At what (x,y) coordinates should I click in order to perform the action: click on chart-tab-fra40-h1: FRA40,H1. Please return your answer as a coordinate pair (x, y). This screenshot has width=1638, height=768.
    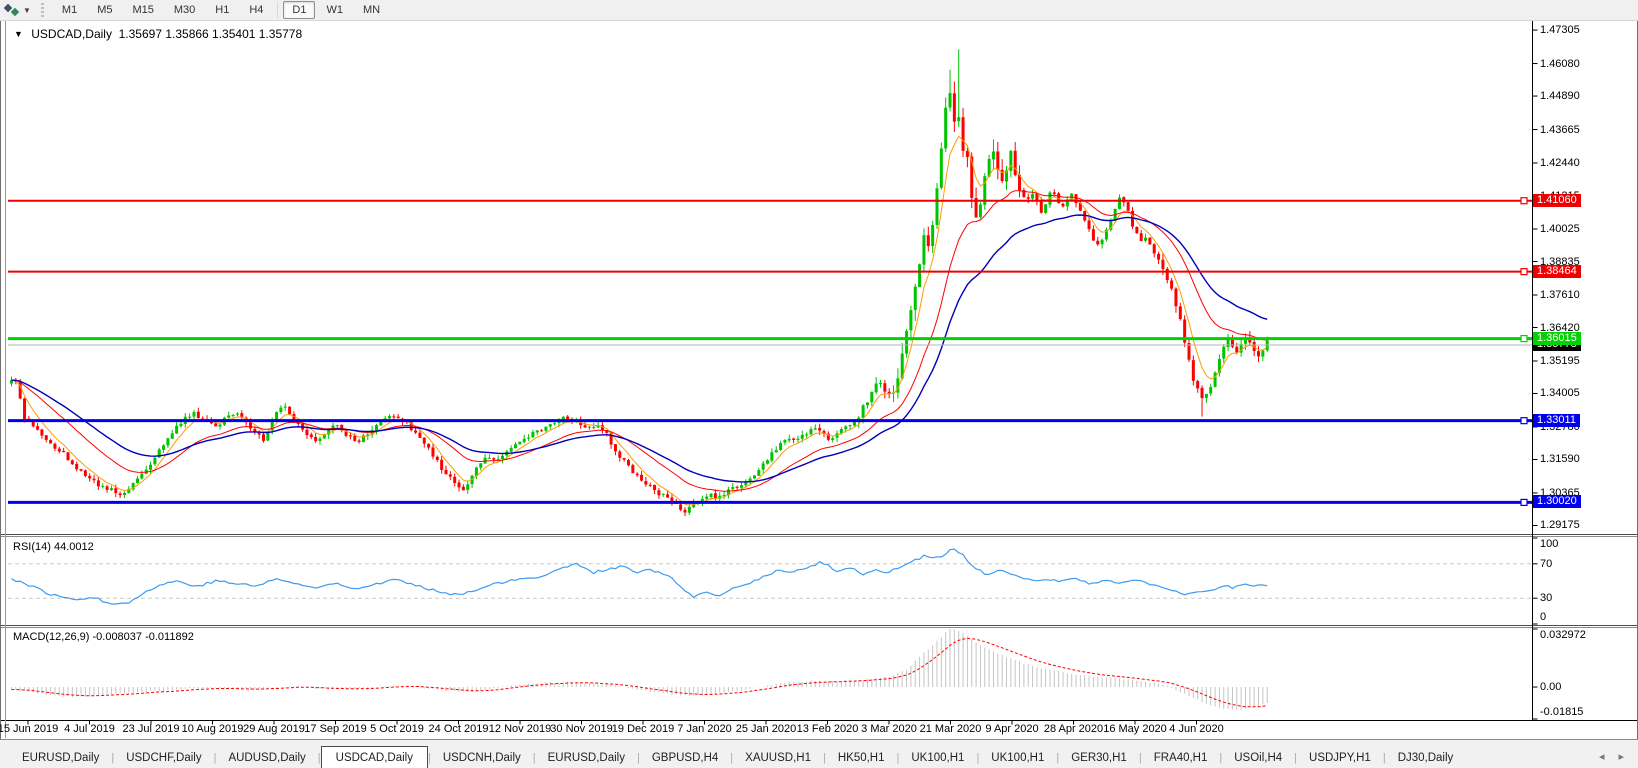
    Looking at the image, I should click on (1181, 758).